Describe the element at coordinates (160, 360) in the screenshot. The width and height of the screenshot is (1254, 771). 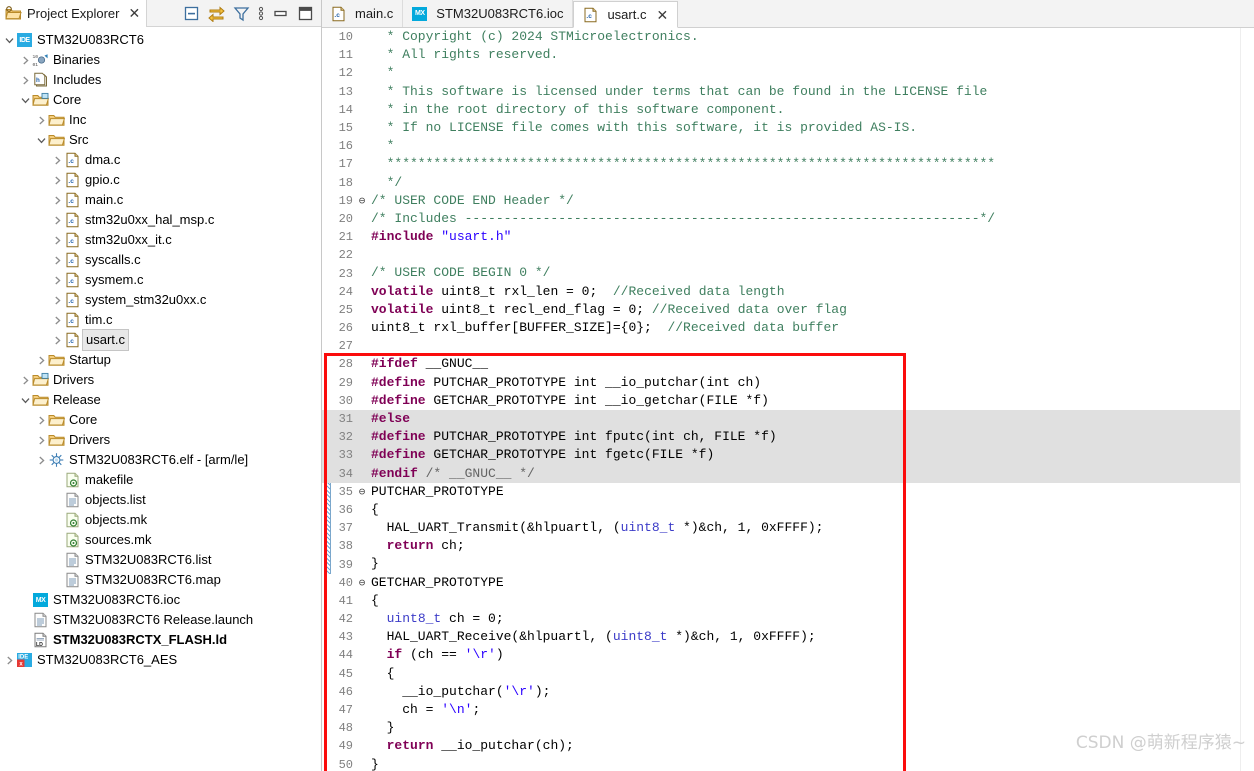
I see `tree-item: Startup` at that location.